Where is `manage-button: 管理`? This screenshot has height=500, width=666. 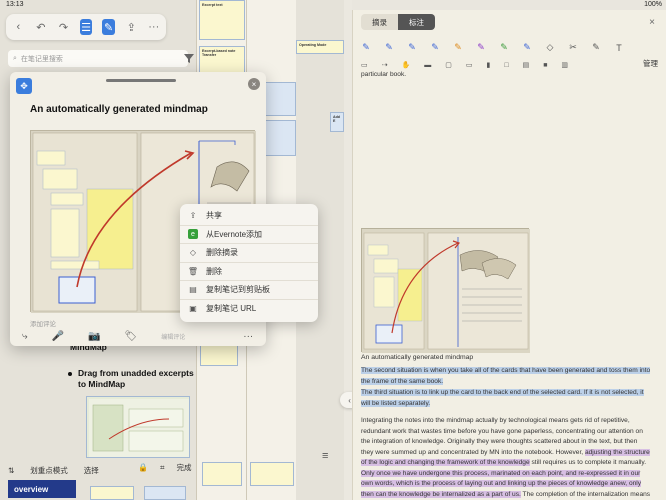 manage-button: 管理 is located at coordinates (650, 63).